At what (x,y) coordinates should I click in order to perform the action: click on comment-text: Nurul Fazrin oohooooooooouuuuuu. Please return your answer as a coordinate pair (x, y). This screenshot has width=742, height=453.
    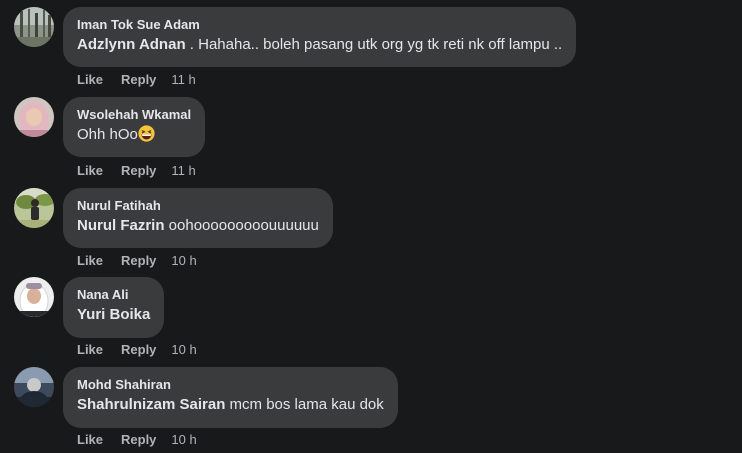
    Looking at the image, I should click on (198, 226).